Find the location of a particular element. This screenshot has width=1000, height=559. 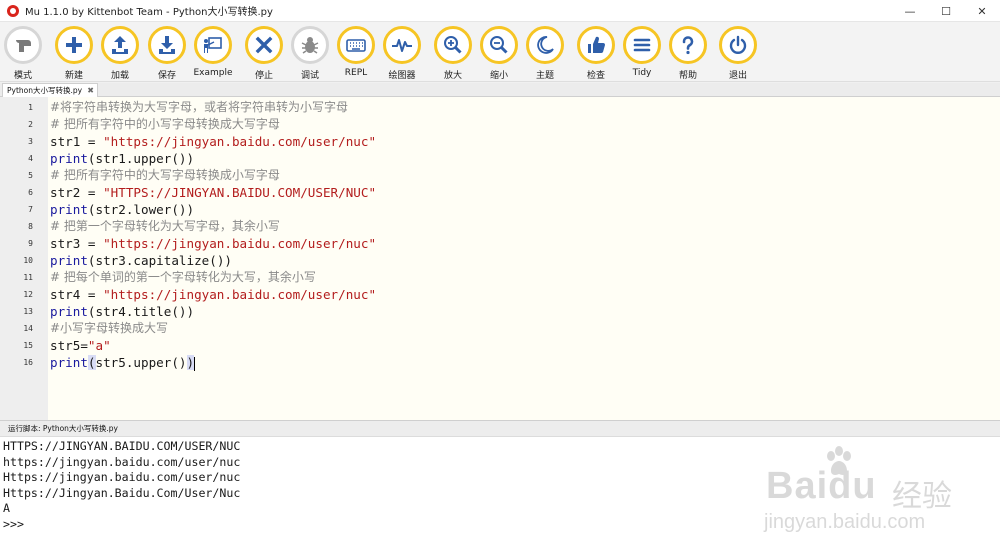

bug-icon is located at coordinates (310, 45).